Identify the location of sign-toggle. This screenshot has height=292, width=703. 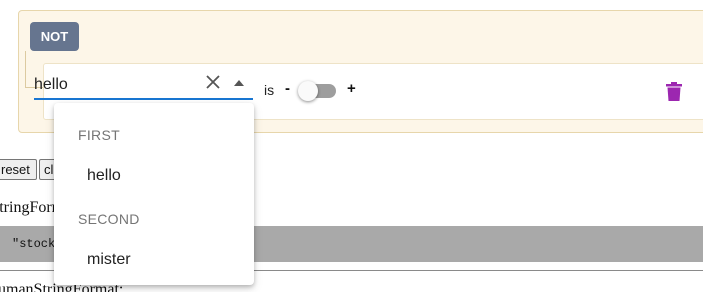
(318, 91).